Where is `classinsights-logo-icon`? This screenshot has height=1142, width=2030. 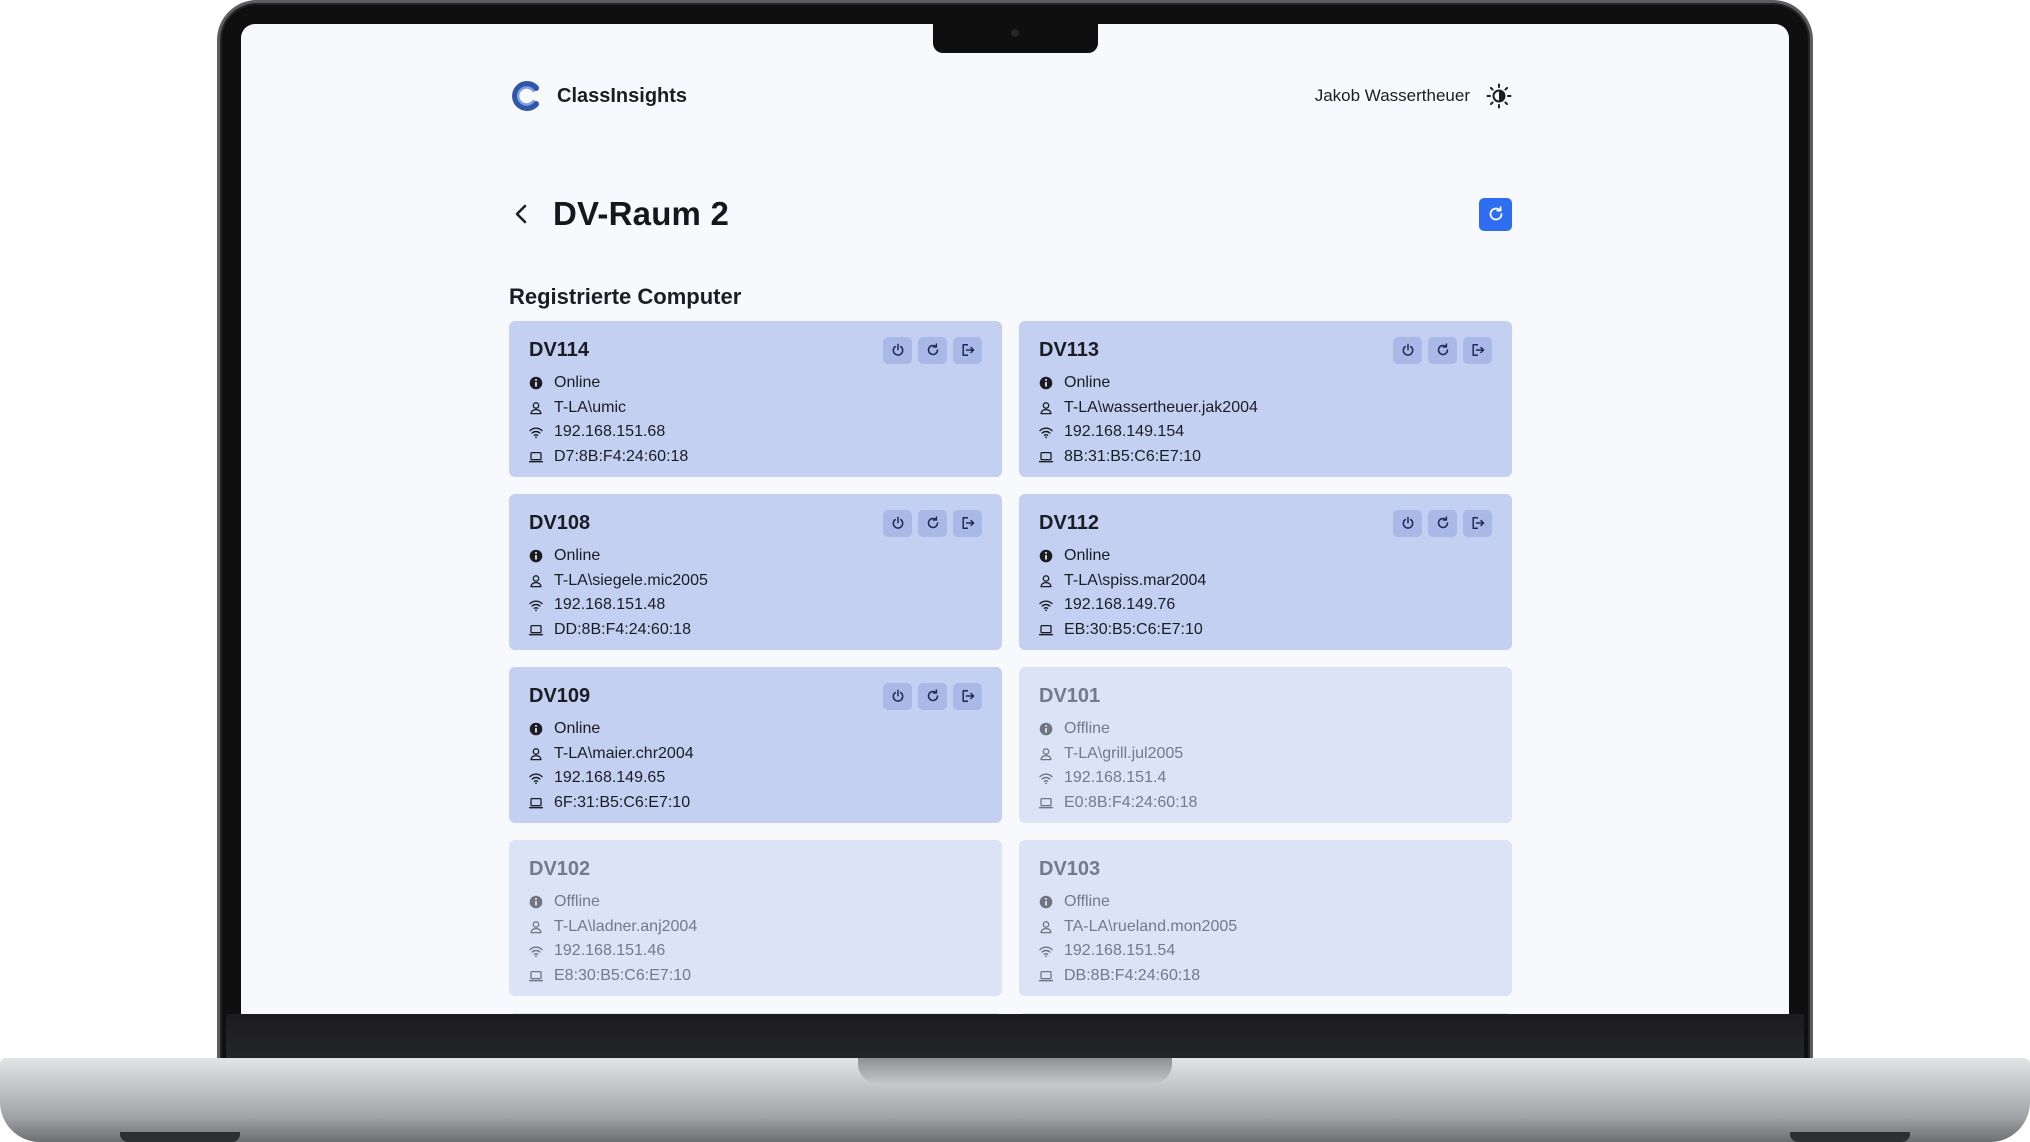
classinsights-logo-icon is located at coordinates (525, 96).